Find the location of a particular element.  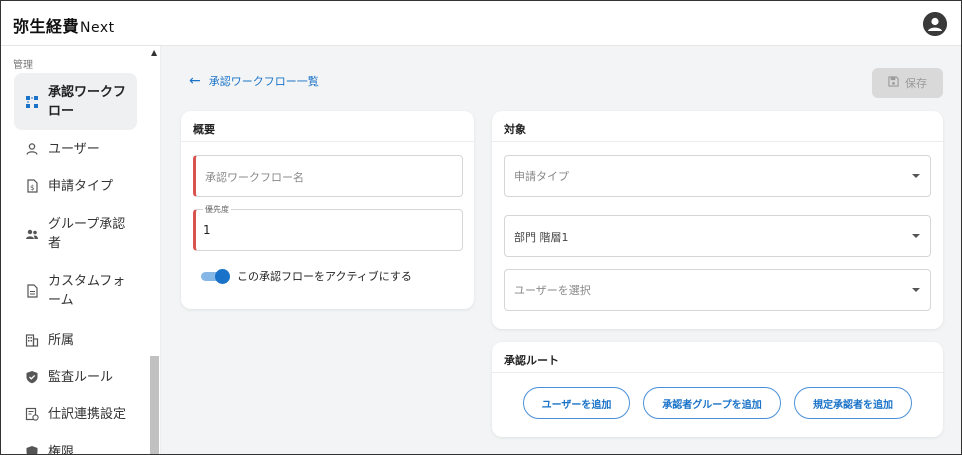

department-value: 部門 階層1 is located at coordinates (541, 237).